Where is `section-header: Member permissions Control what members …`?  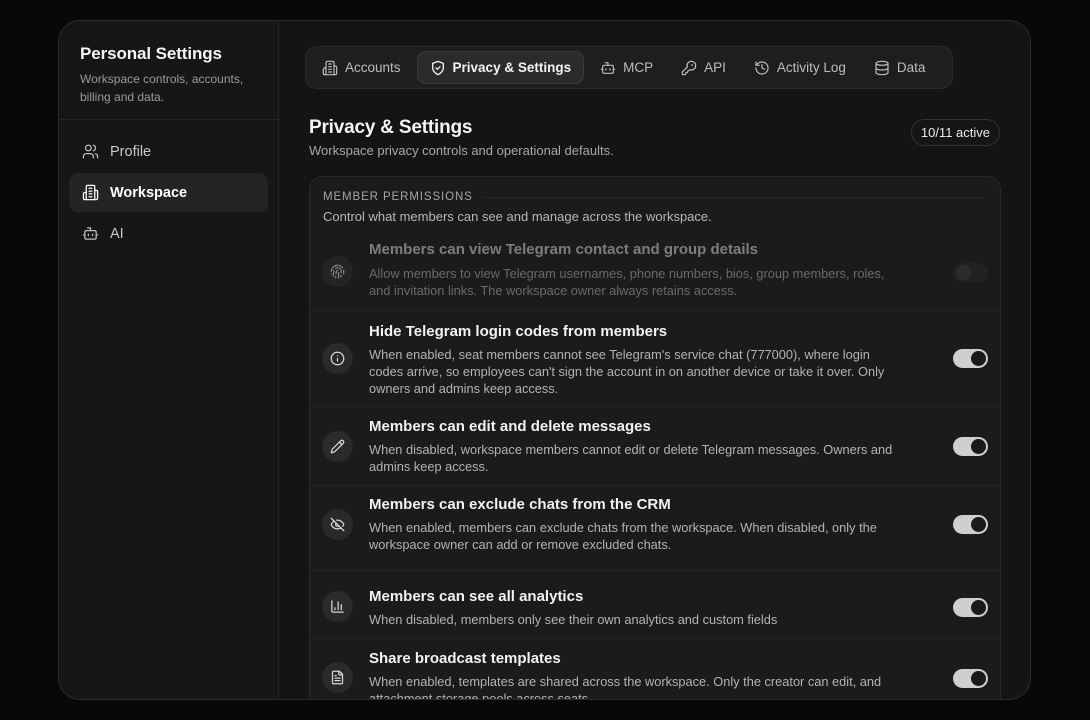 section-header: Member permissions Control what members … is located at coordinates (655, 200).